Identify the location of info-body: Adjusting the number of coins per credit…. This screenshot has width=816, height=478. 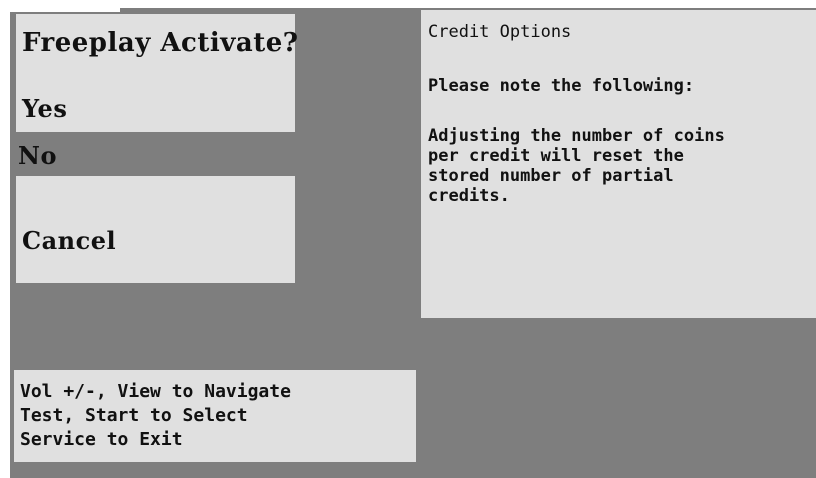
(576, 166).